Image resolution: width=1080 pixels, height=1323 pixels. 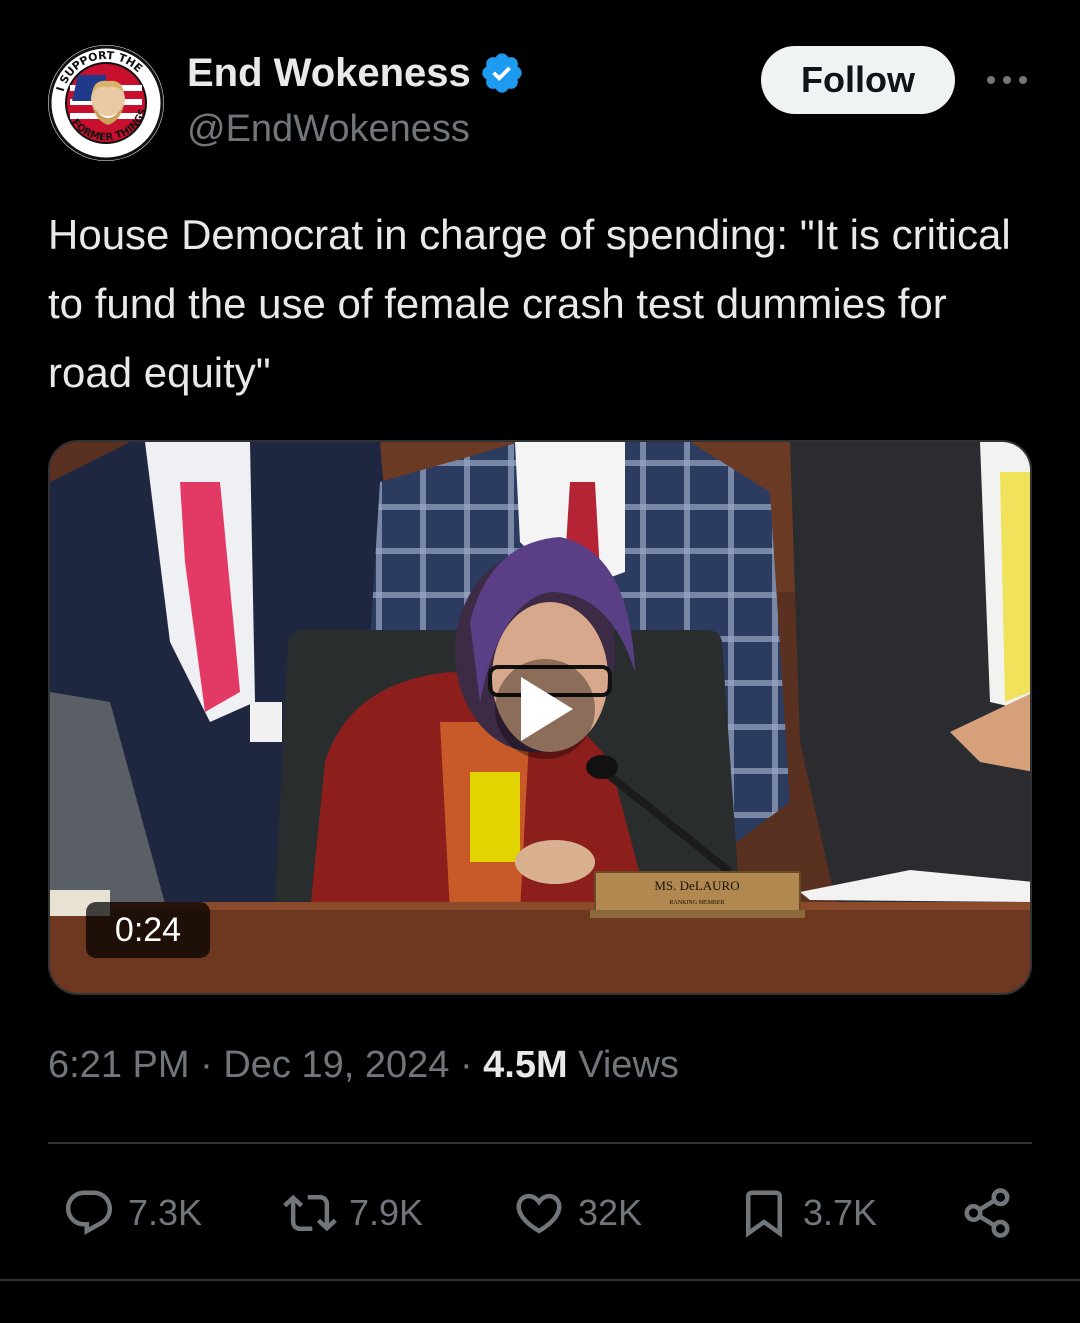 I want to click on avatar: I SUPPORT THE FORMER THINGS, so click(x=106, y=103).